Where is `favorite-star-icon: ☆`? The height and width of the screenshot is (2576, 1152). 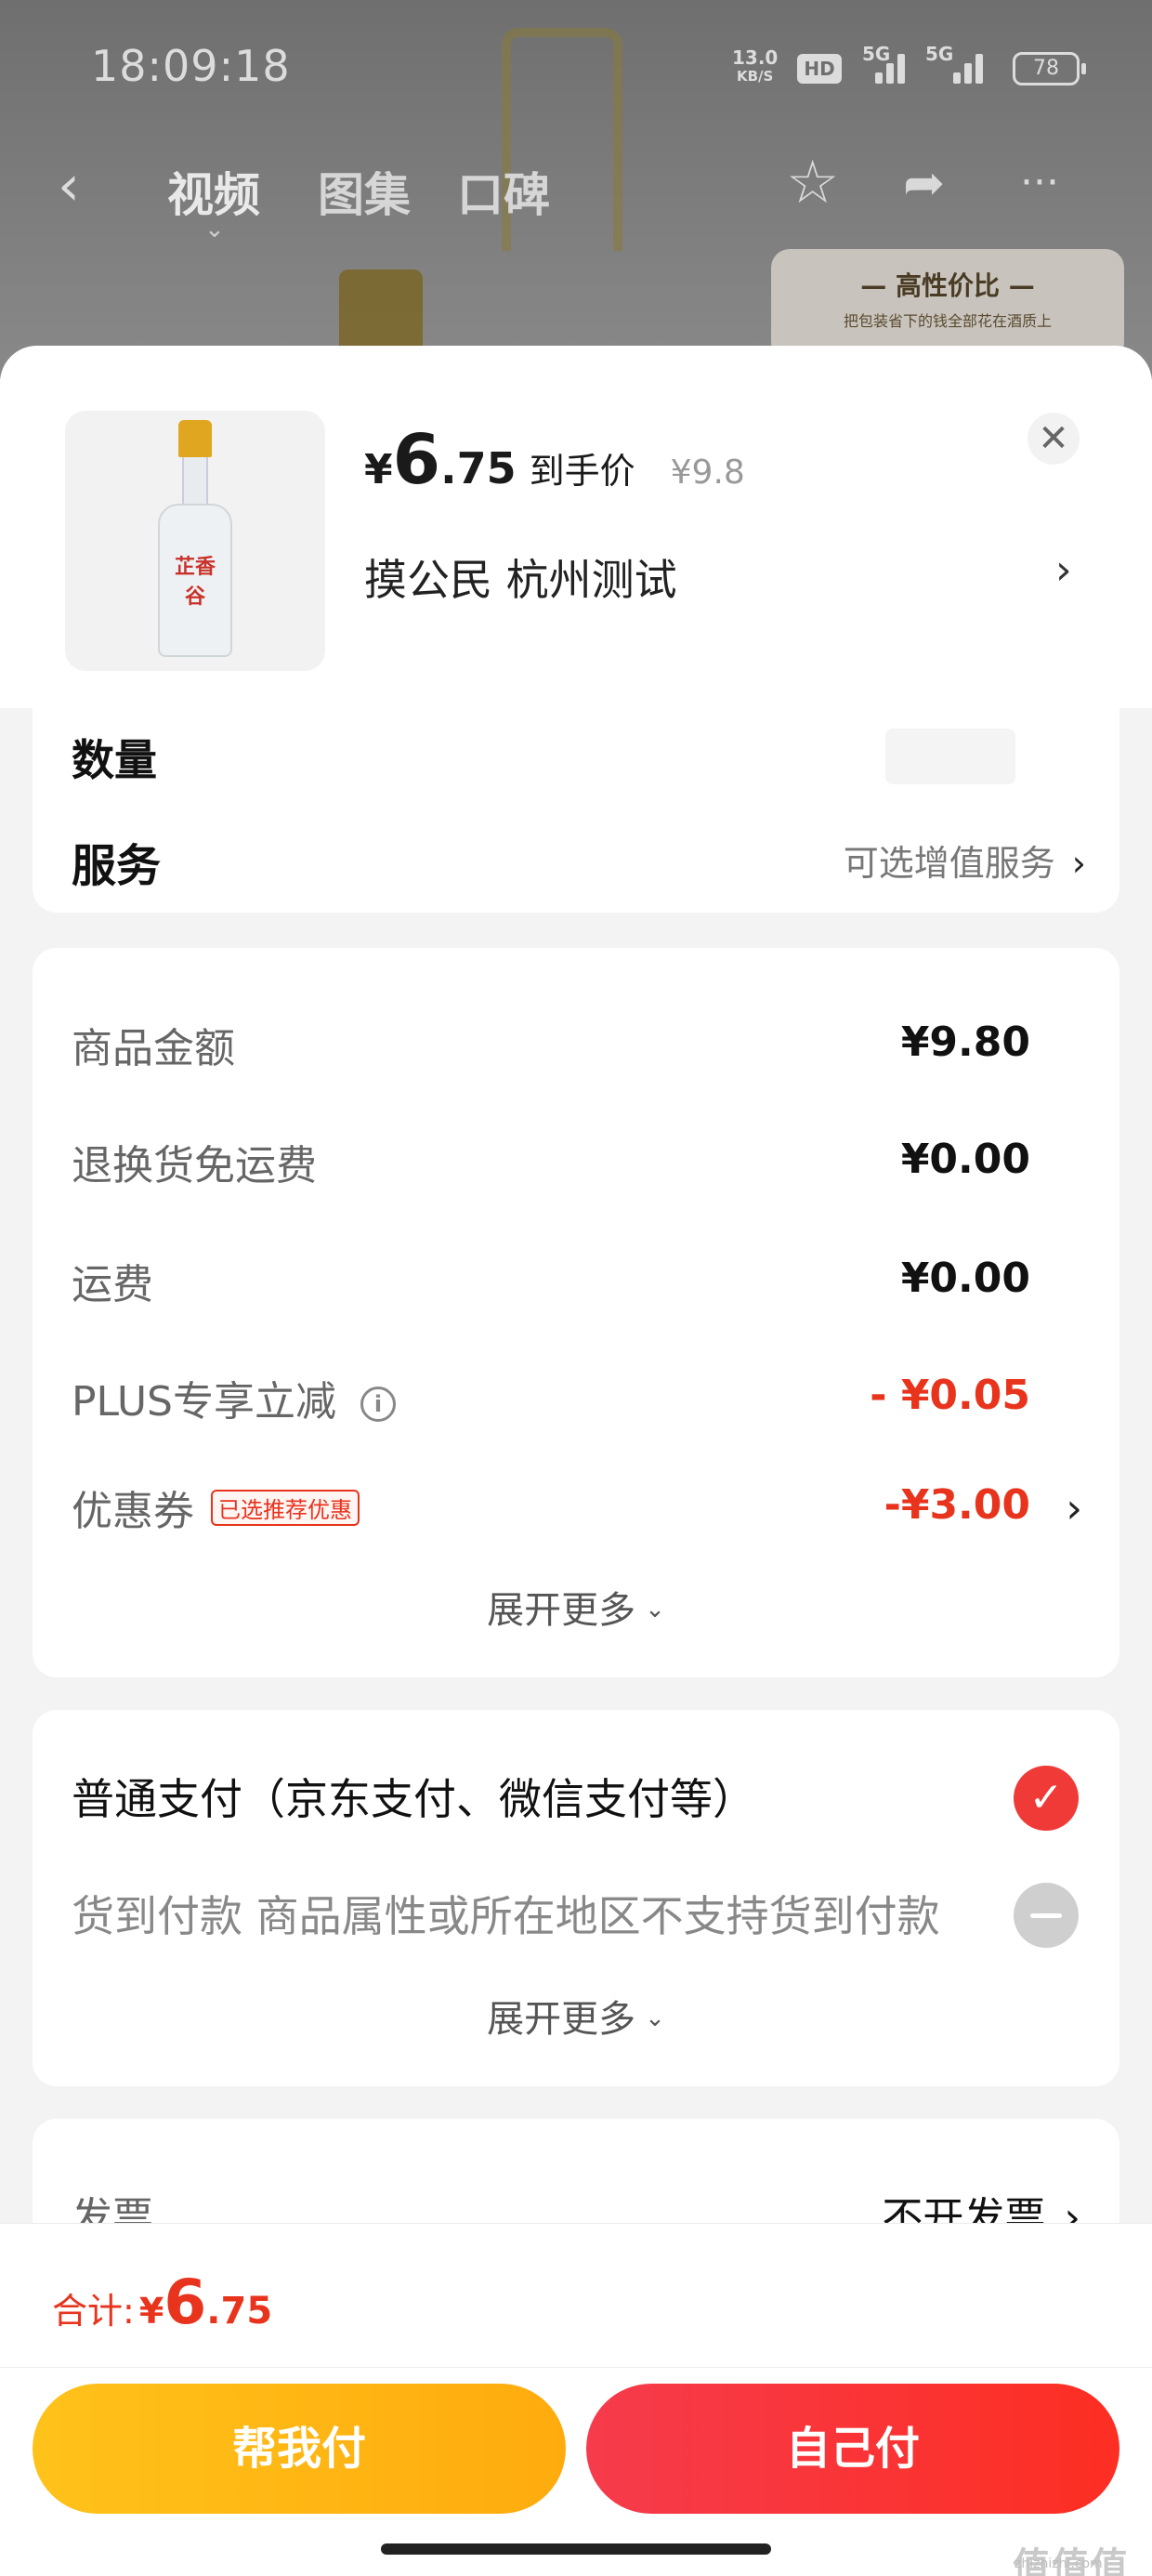 favorite-star-icon: ☆ is located at coordinates (812, 183).